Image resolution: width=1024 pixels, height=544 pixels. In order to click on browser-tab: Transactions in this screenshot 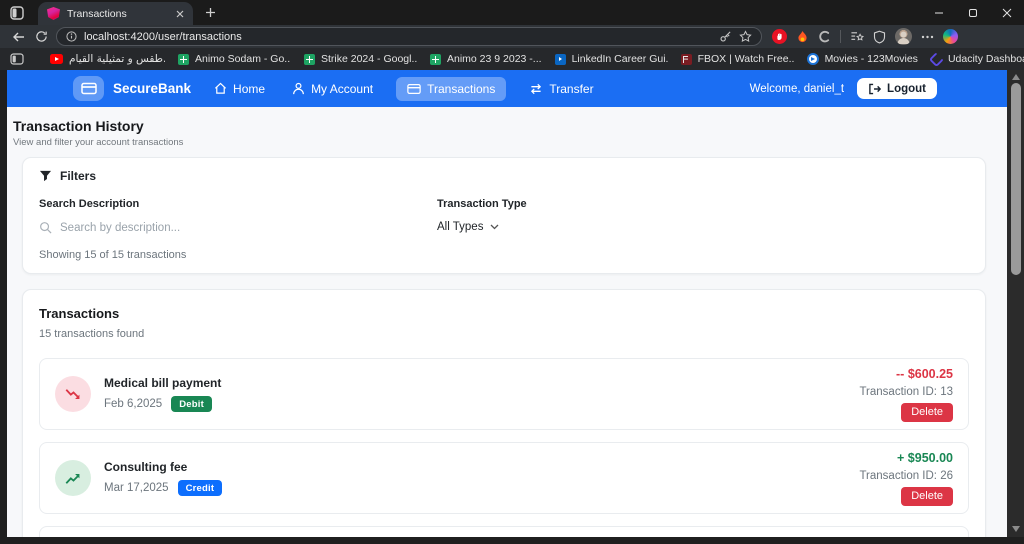, I will do `click(115, 13)`.